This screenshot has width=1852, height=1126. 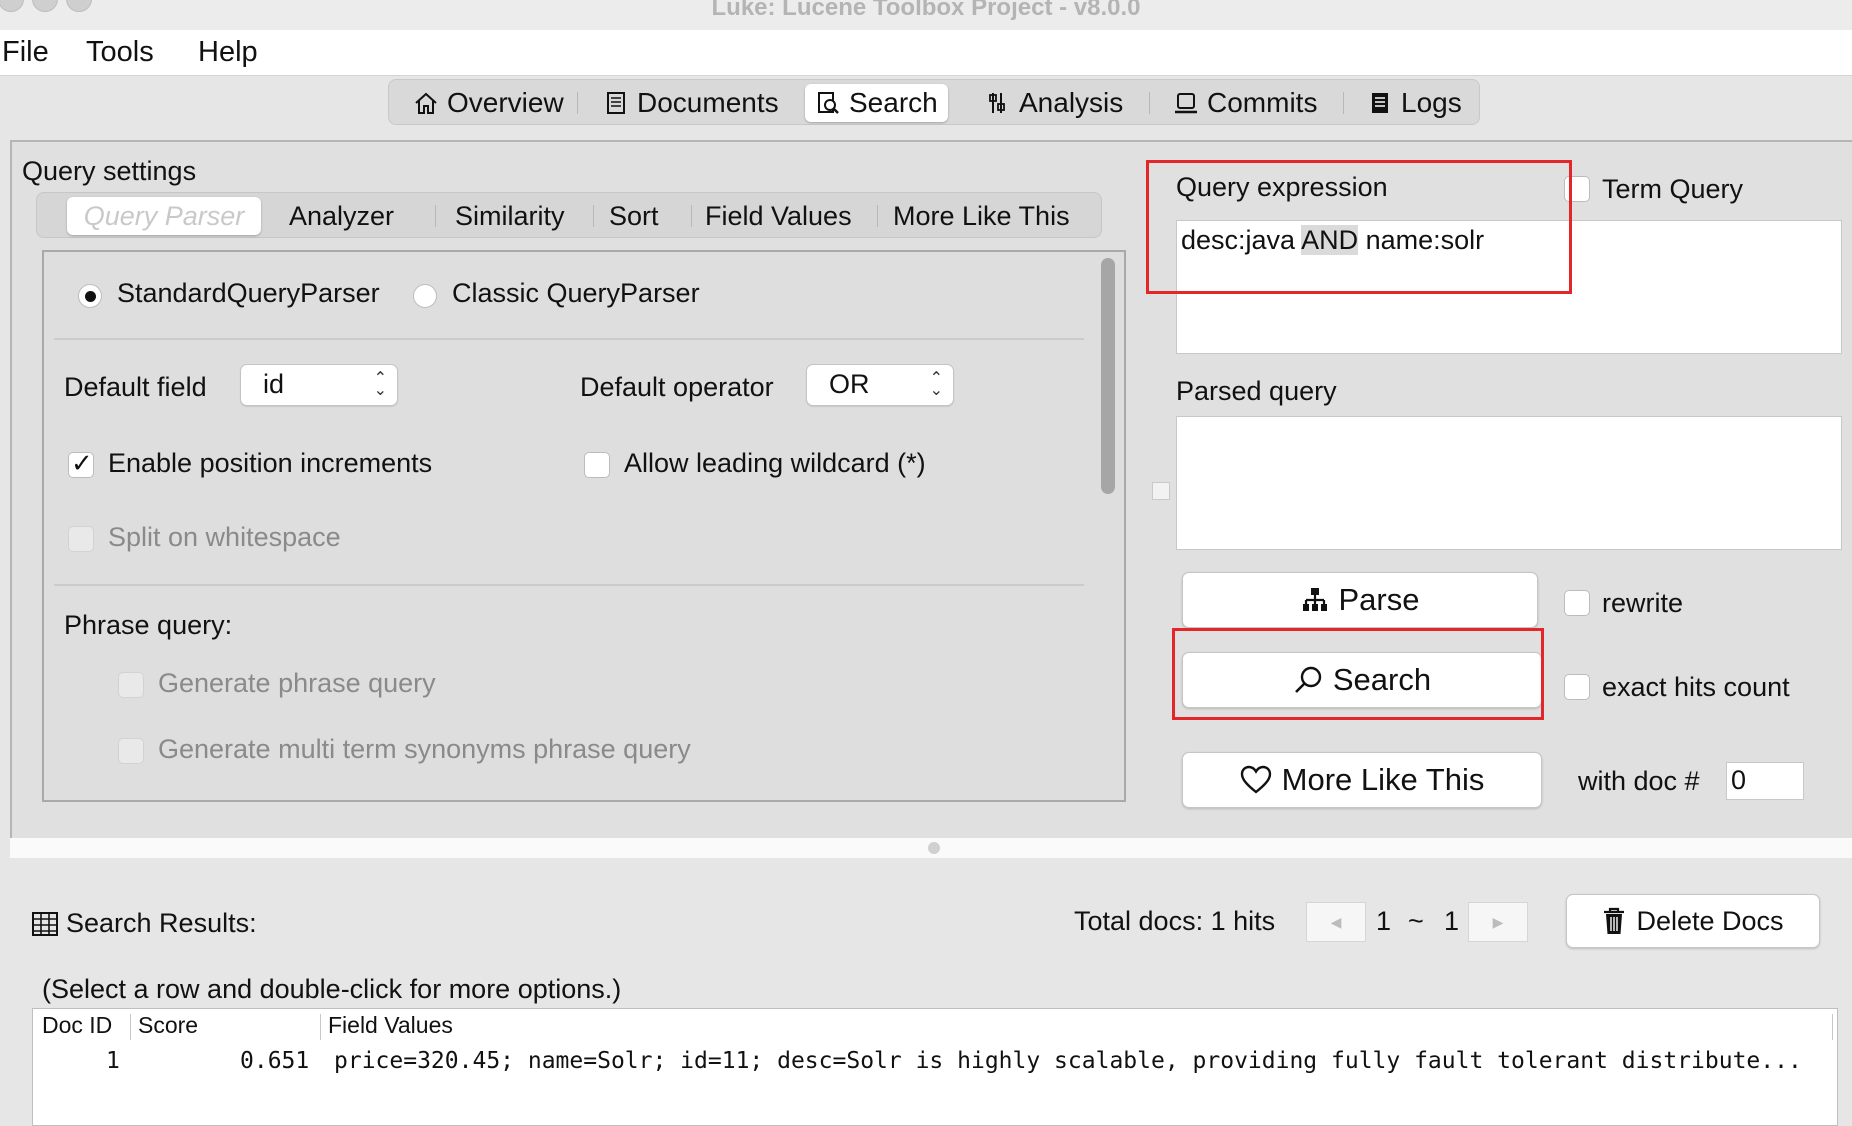 What do you see at coordinates (90, 296) in the screenshot?
I see `standard-parser-radio` at bounding box center [90, 296].